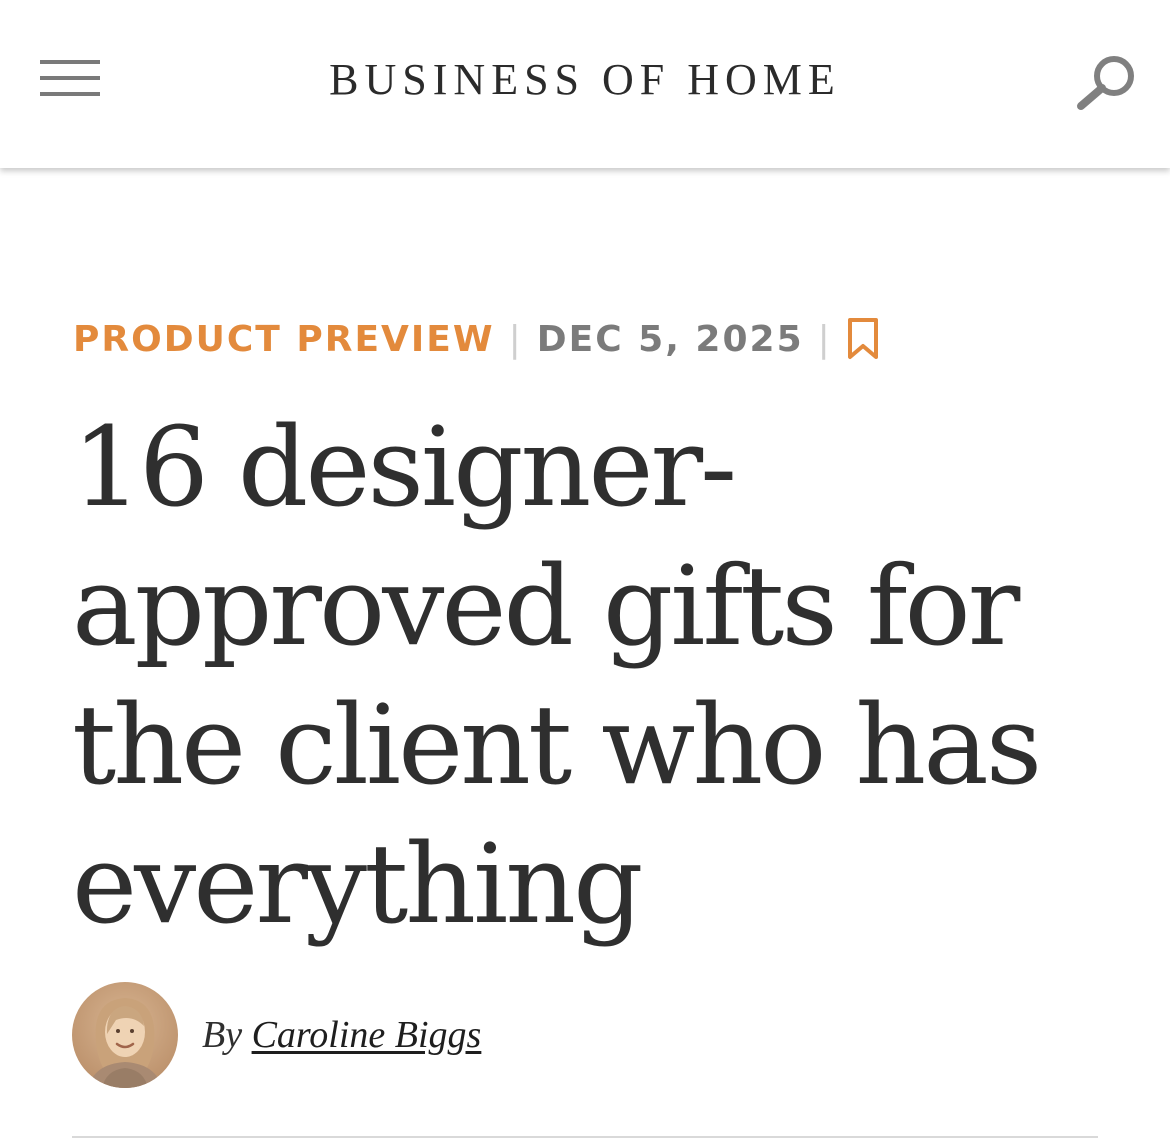 The image size is (1170, 1139). I want to click on divider, so click(585, 1137).